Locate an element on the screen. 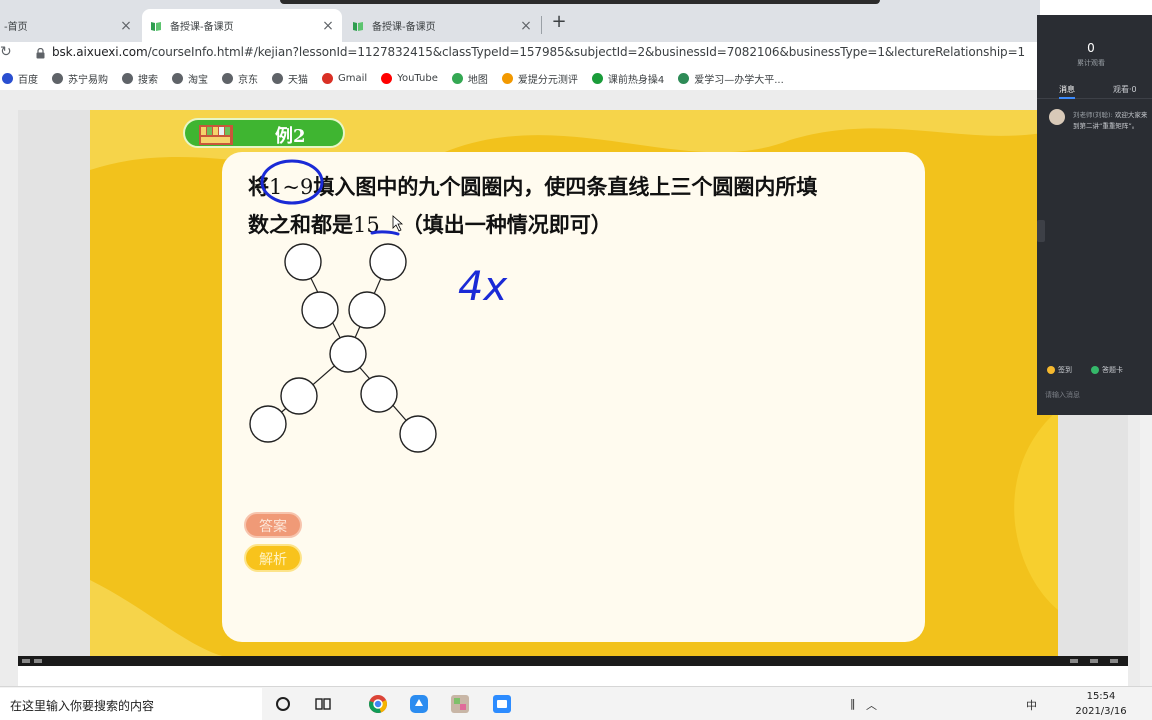 This screenshot has height=720, width=1152. question-range: 1~9 is located at coordinates (291, 187).